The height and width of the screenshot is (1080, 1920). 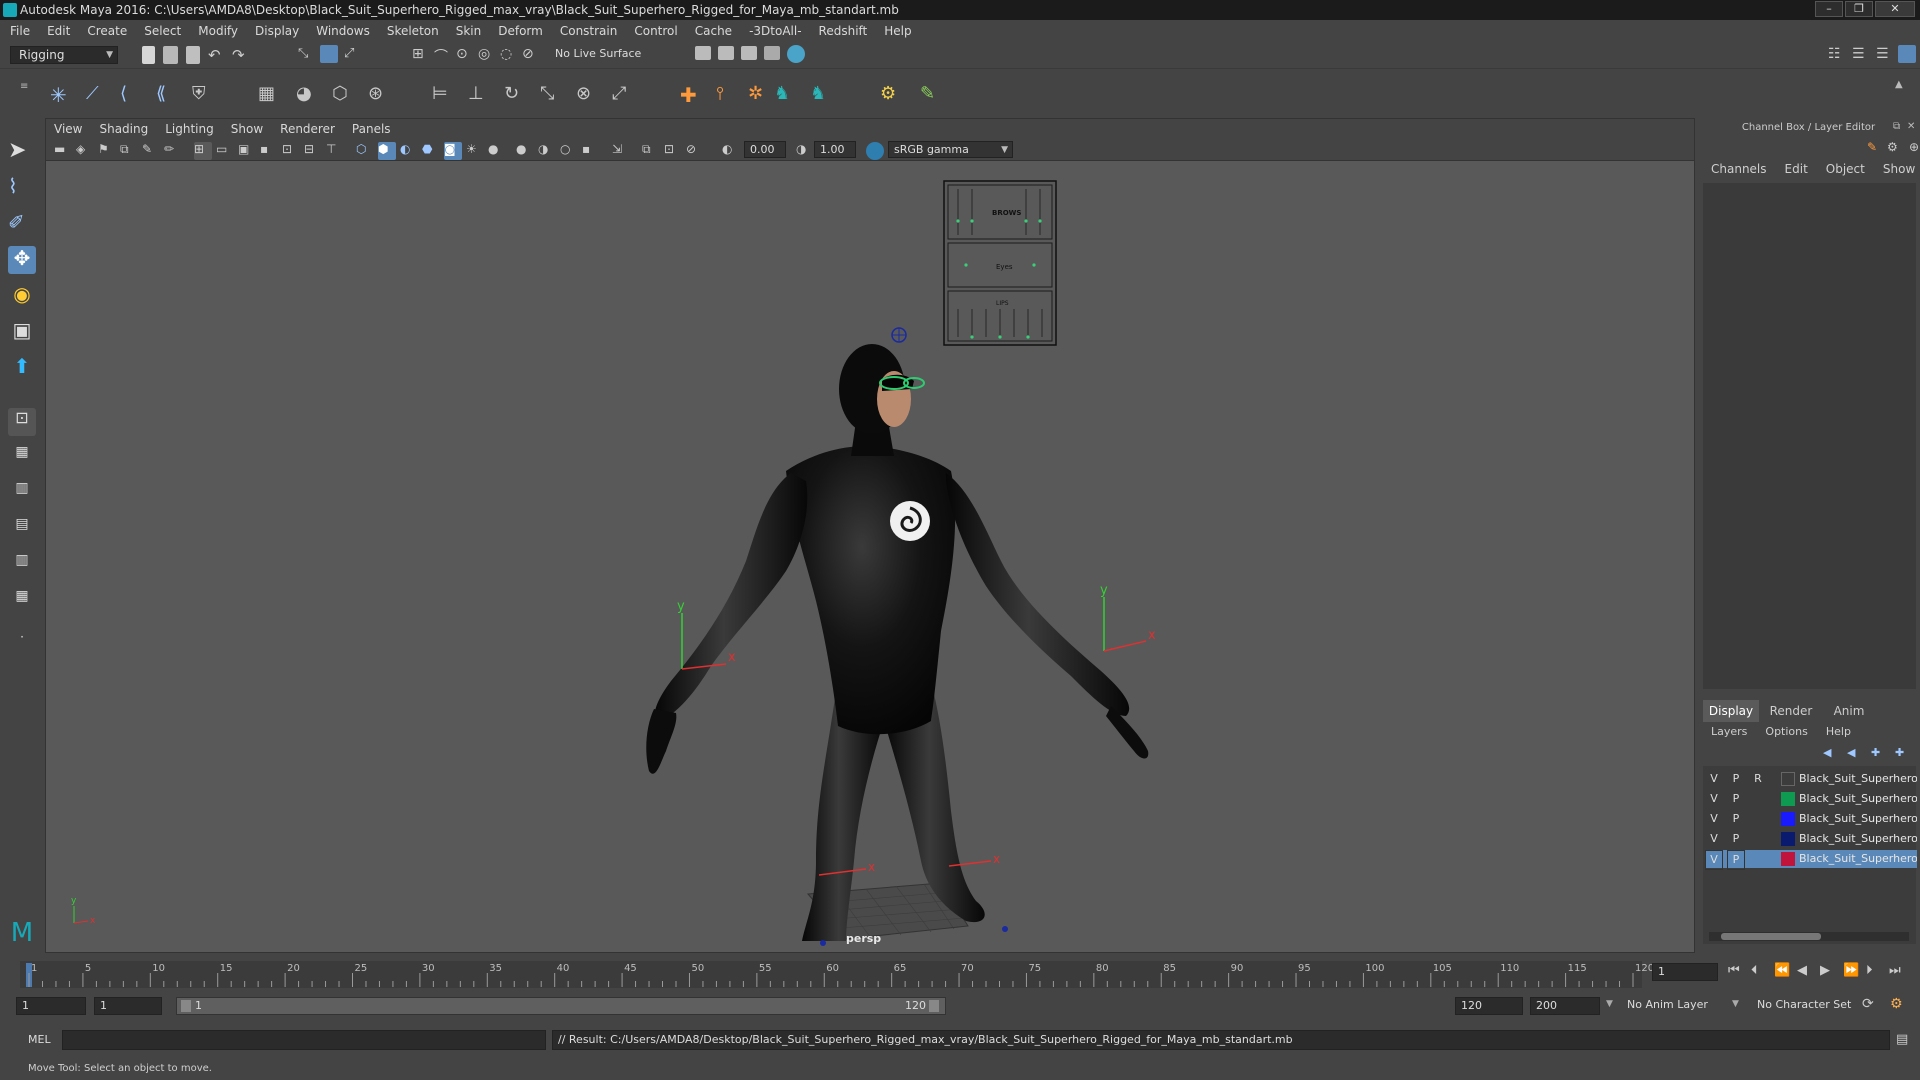 What do you see at coordinates (387, 151) in the screenshot?
I see `smooth-shade-icon: ⬢` at bounding box center [387, 151].